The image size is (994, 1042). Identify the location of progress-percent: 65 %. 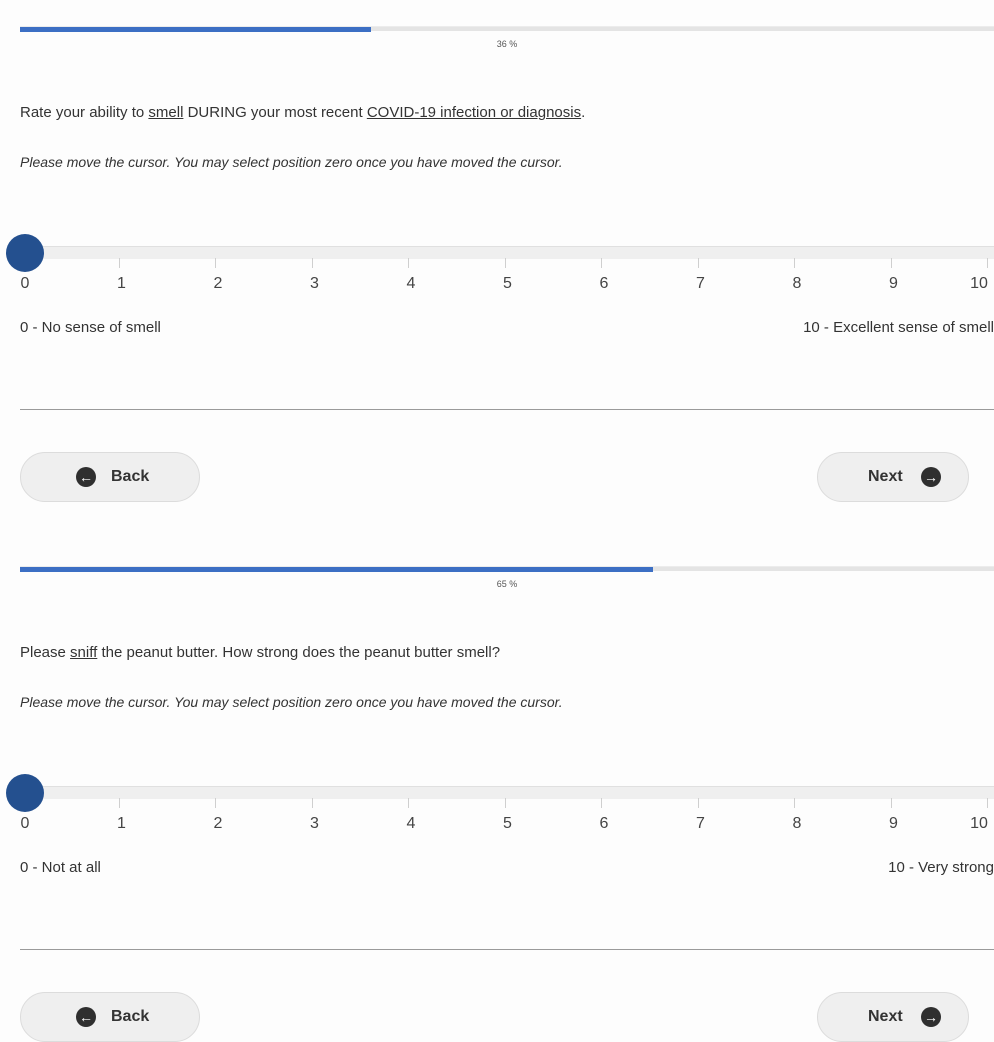
(507, 584).